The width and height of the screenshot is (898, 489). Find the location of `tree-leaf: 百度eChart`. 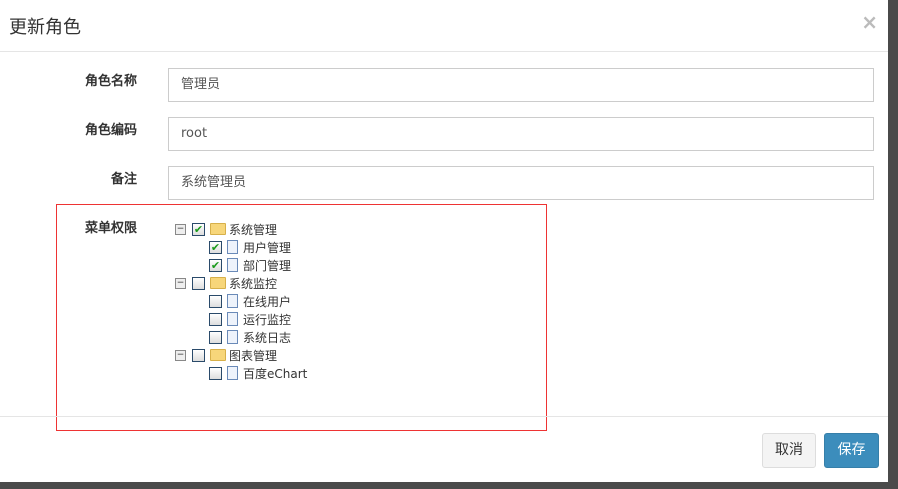

tree-leaf: 百度eChart is located at coordinates (258, 373).